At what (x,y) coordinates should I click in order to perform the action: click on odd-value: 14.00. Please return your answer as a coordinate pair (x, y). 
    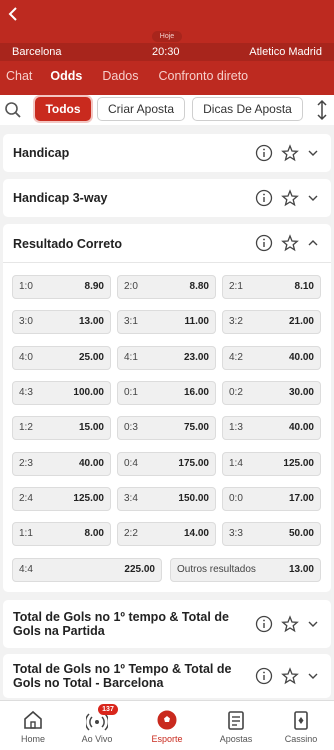
    Looking at the image, I should click on (196, 533).